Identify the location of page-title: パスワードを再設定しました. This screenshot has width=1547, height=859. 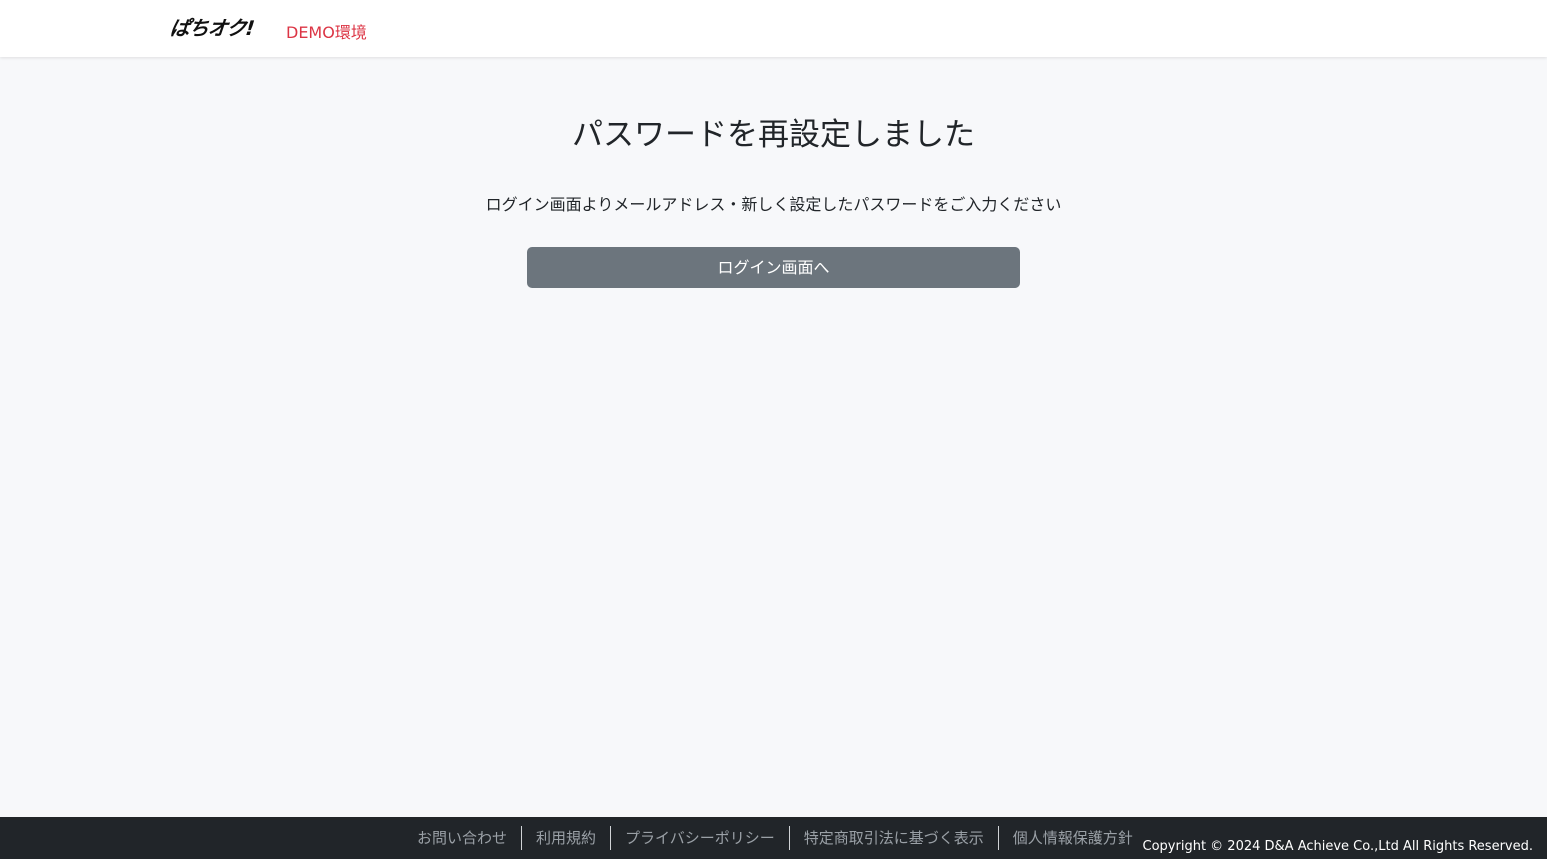
(773, 135).